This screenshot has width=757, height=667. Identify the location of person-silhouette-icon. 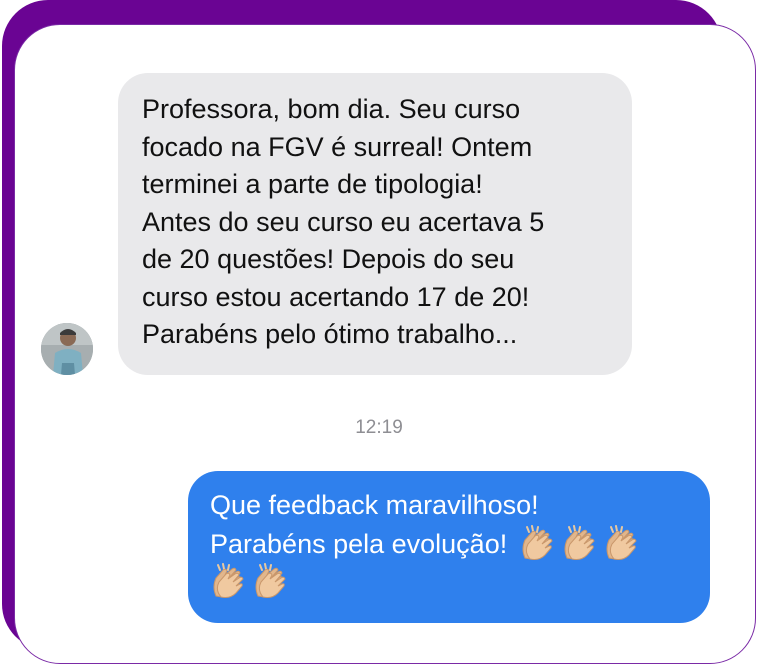
(67, 349).